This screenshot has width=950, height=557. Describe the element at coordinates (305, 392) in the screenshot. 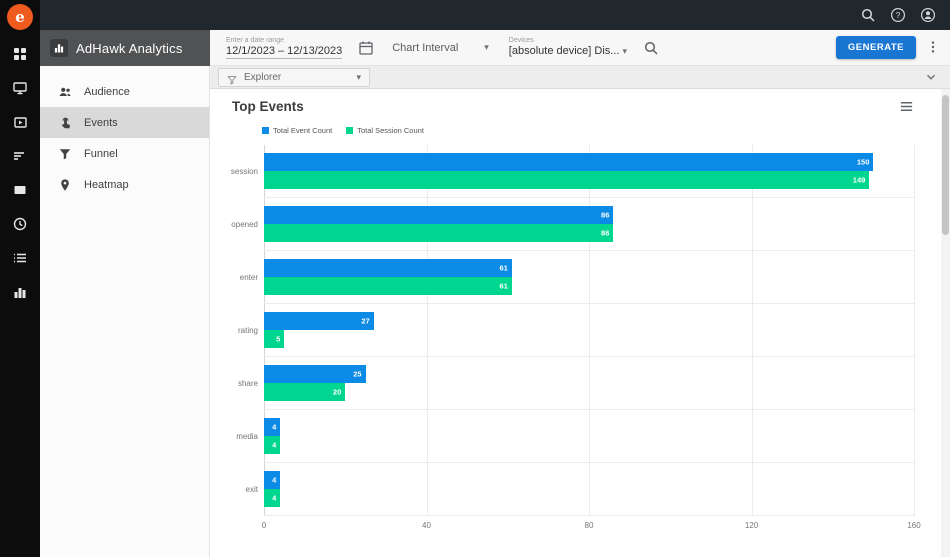

I see `bar-share: 20` at that location.